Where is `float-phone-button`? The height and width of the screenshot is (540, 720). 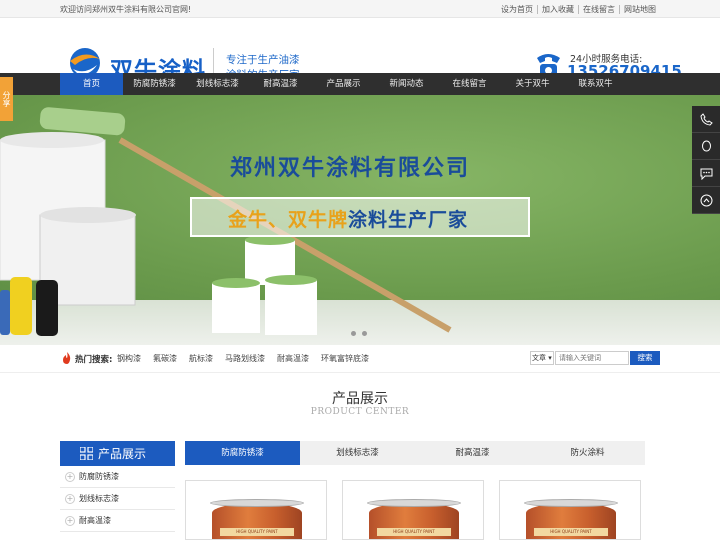 float-phone-button is located at coordinates (706, 119).